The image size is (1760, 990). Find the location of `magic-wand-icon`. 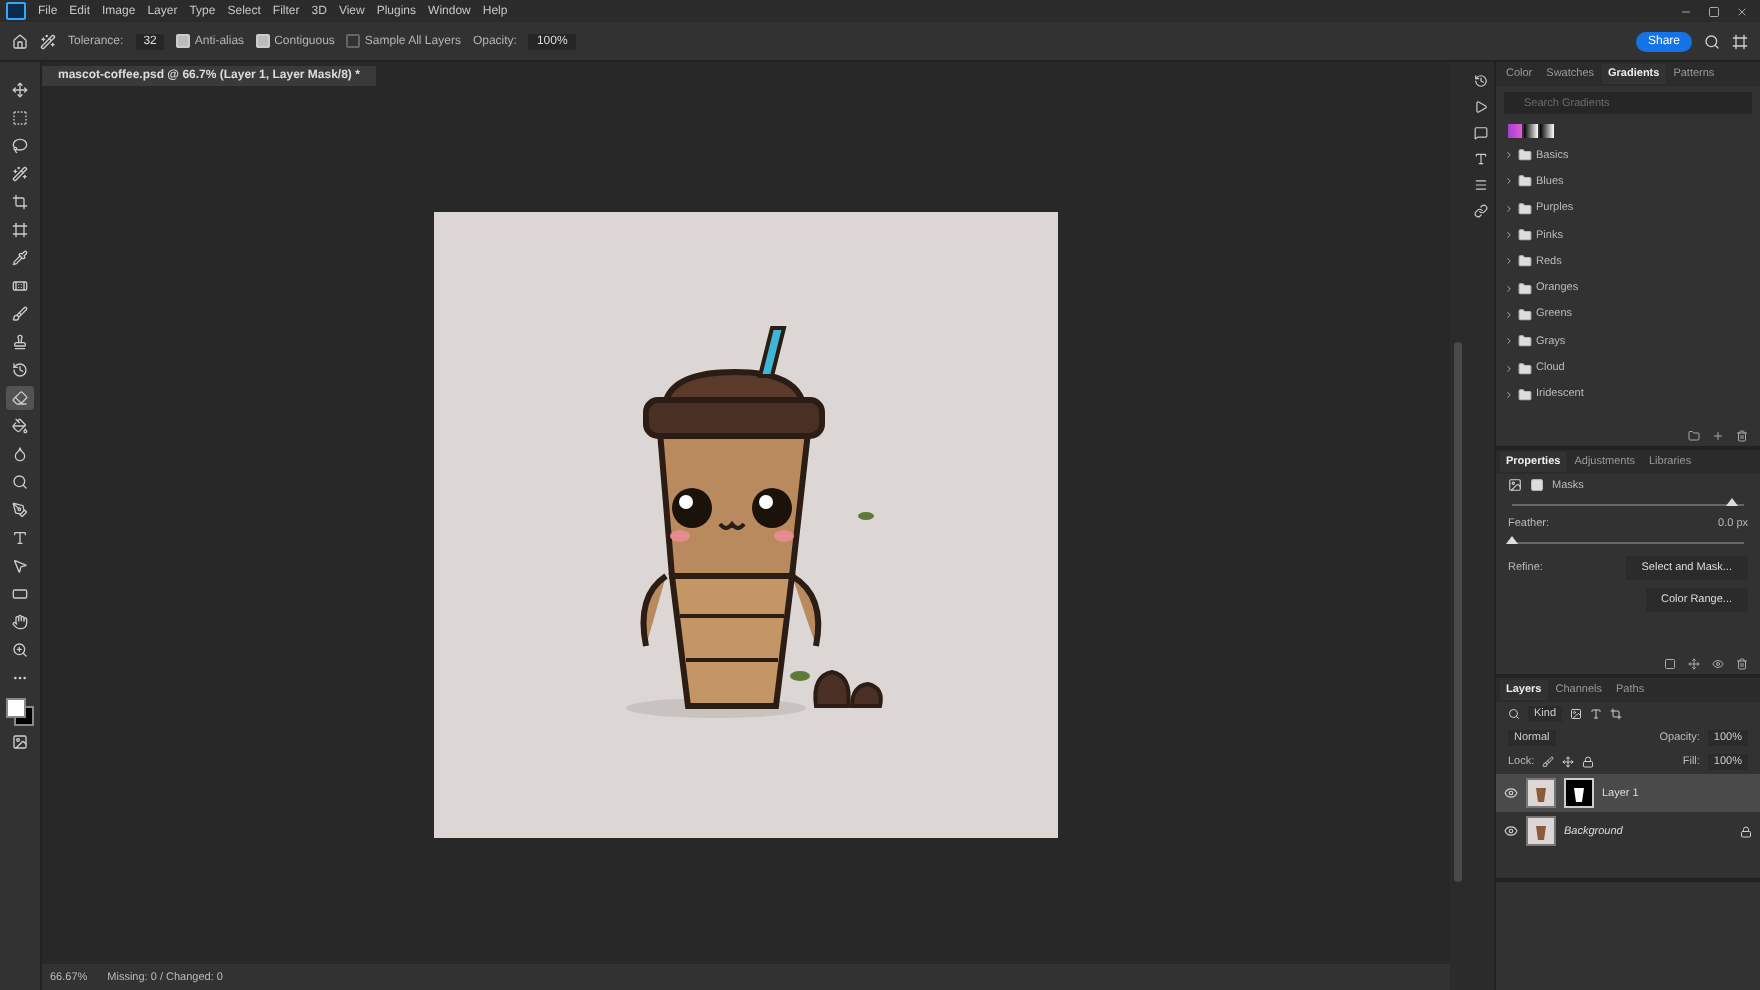

magic-wand-icon is located at coordinates (20, 174).